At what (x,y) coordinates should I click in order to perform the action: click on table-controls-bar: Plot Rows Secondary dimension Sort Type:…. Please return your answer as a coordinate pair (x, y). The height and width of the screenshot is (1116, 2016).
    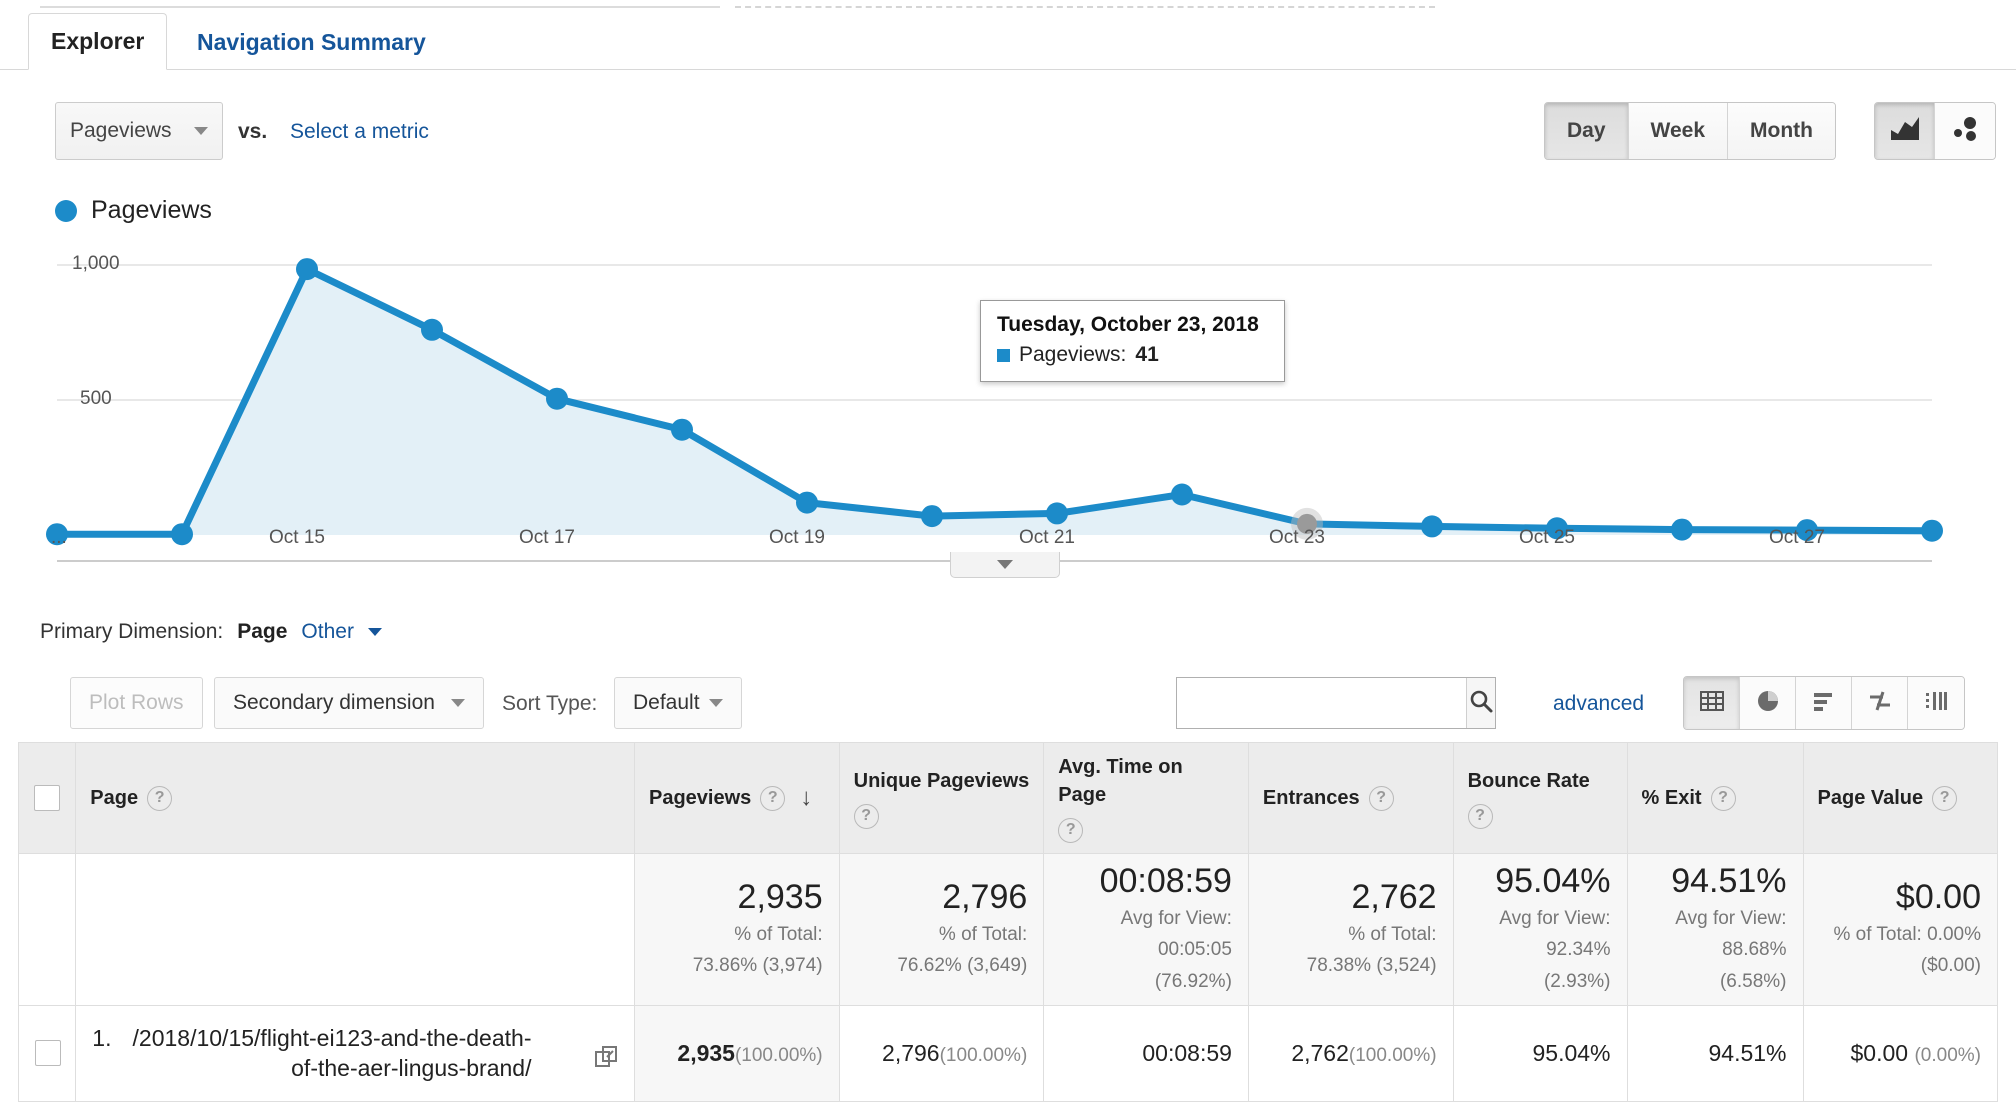
    Looking at the image, I should click on (1008, 707).